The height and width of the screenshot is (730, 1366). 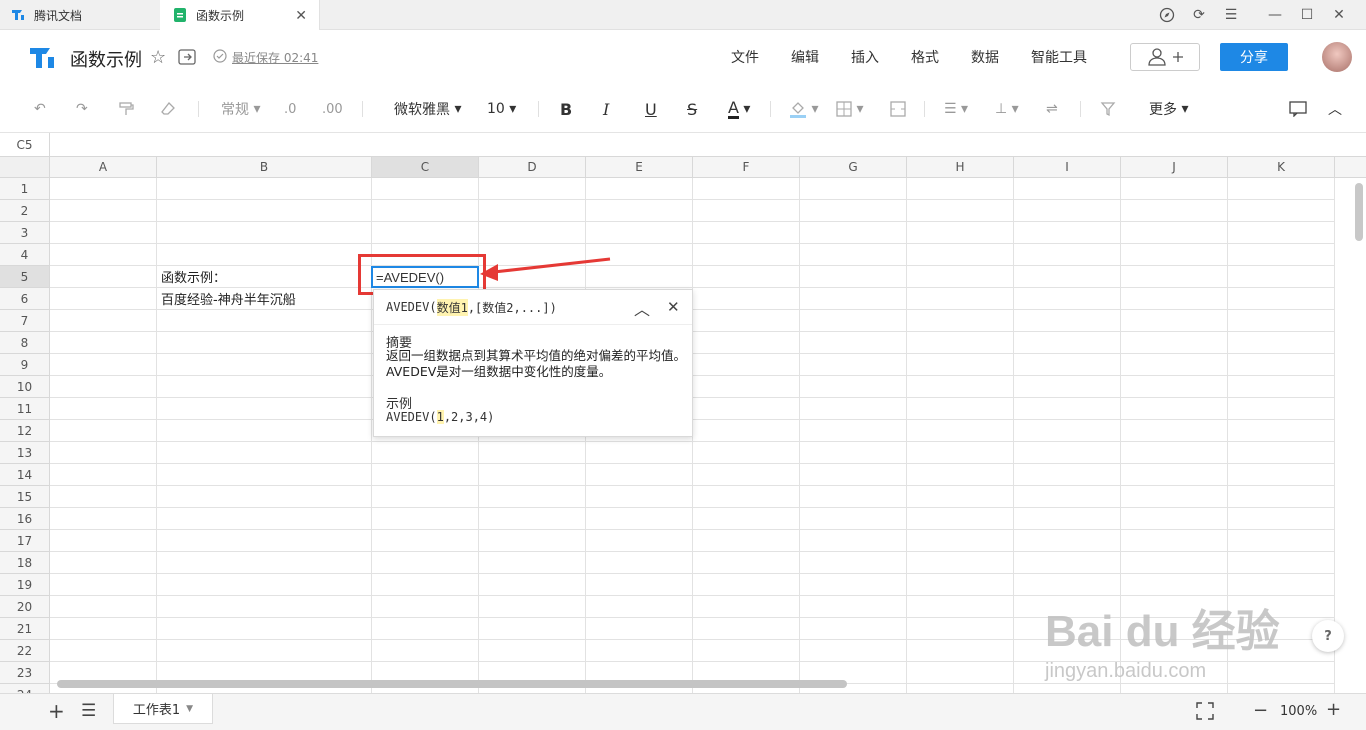 What do you see at coordinates (25, 233) in the screenshot?
I see `row-header: 3` at bounding box center [25, 233].